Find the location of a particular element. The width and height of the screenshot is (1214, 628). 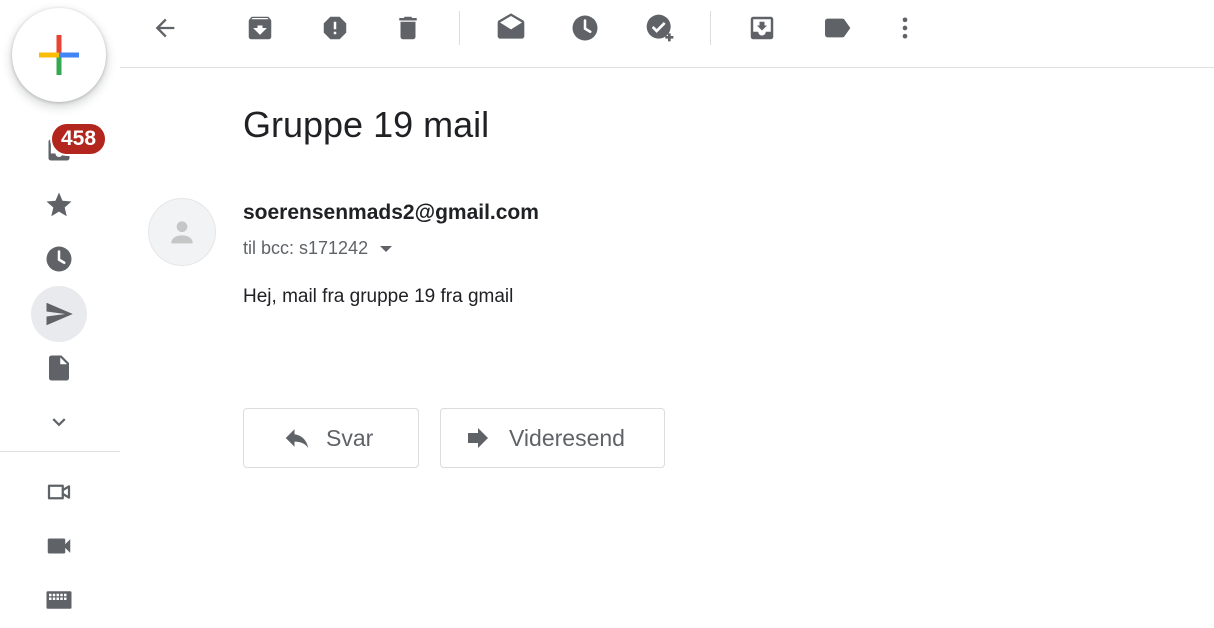

back-button is located at coordinates (165, 28).